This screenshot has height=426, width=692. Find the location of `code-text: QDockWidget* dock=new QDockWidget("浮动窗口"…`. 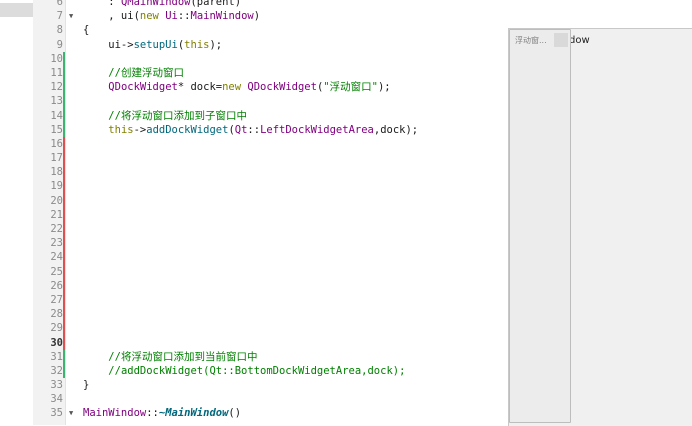

code-text: QDockWidget* dock=new QDockWidget("浮动窗口"… is located at coordinates (249, 87).